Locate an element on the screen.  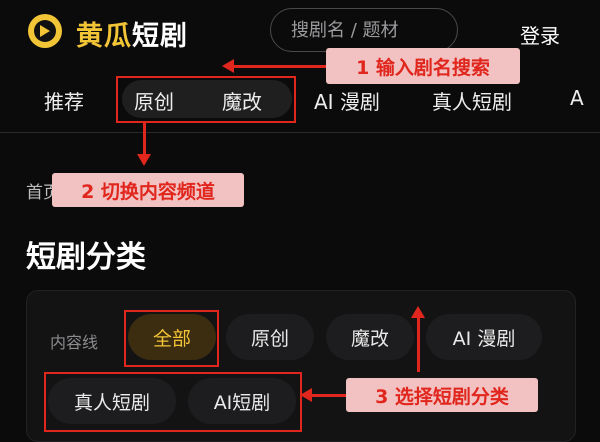
annotation-1-label: 1 输入剧名搜索 is located at coordinates (423, 66).